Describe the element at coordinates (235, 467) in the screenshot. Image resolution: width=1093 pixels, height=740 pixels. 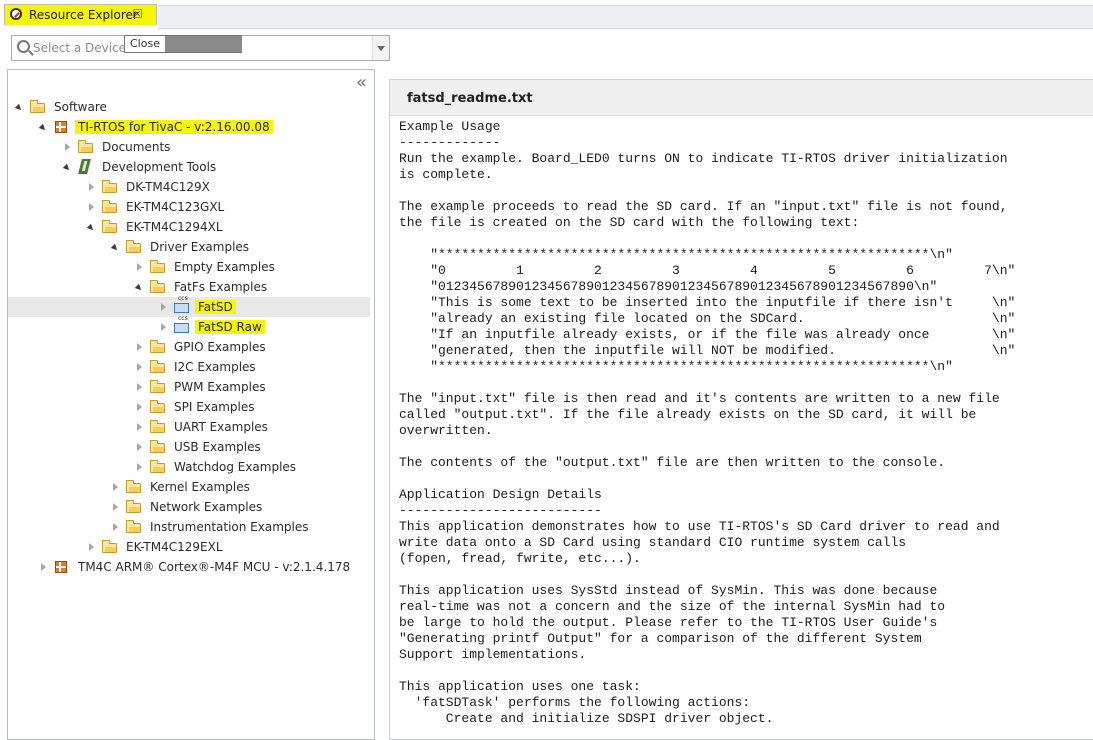
I see `tree-item-label: Watchdog Examples` at that location.